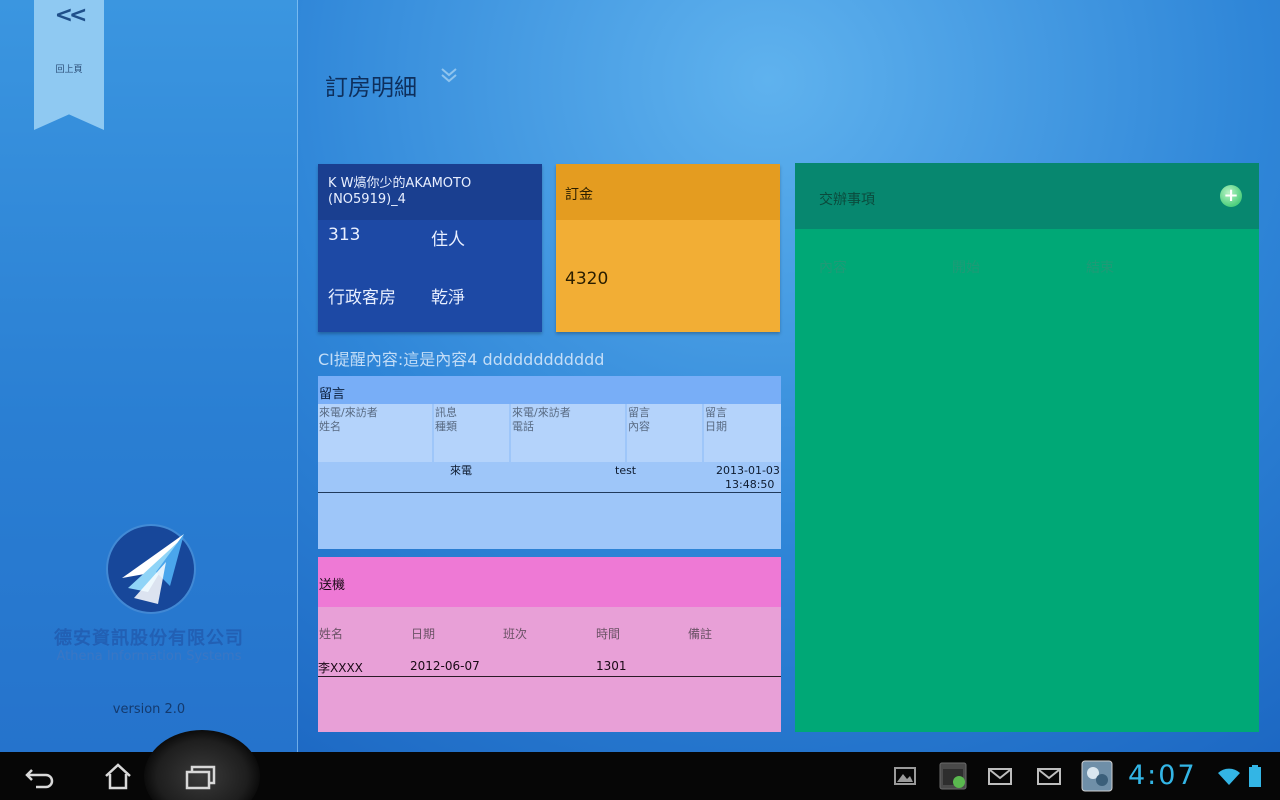 Image resolution: width=1280 pixels, height=800 pixels. Describe the element at coordinates (331, 634) in the screenshot. I see `shuttle-col-name: 姓名` at that location.